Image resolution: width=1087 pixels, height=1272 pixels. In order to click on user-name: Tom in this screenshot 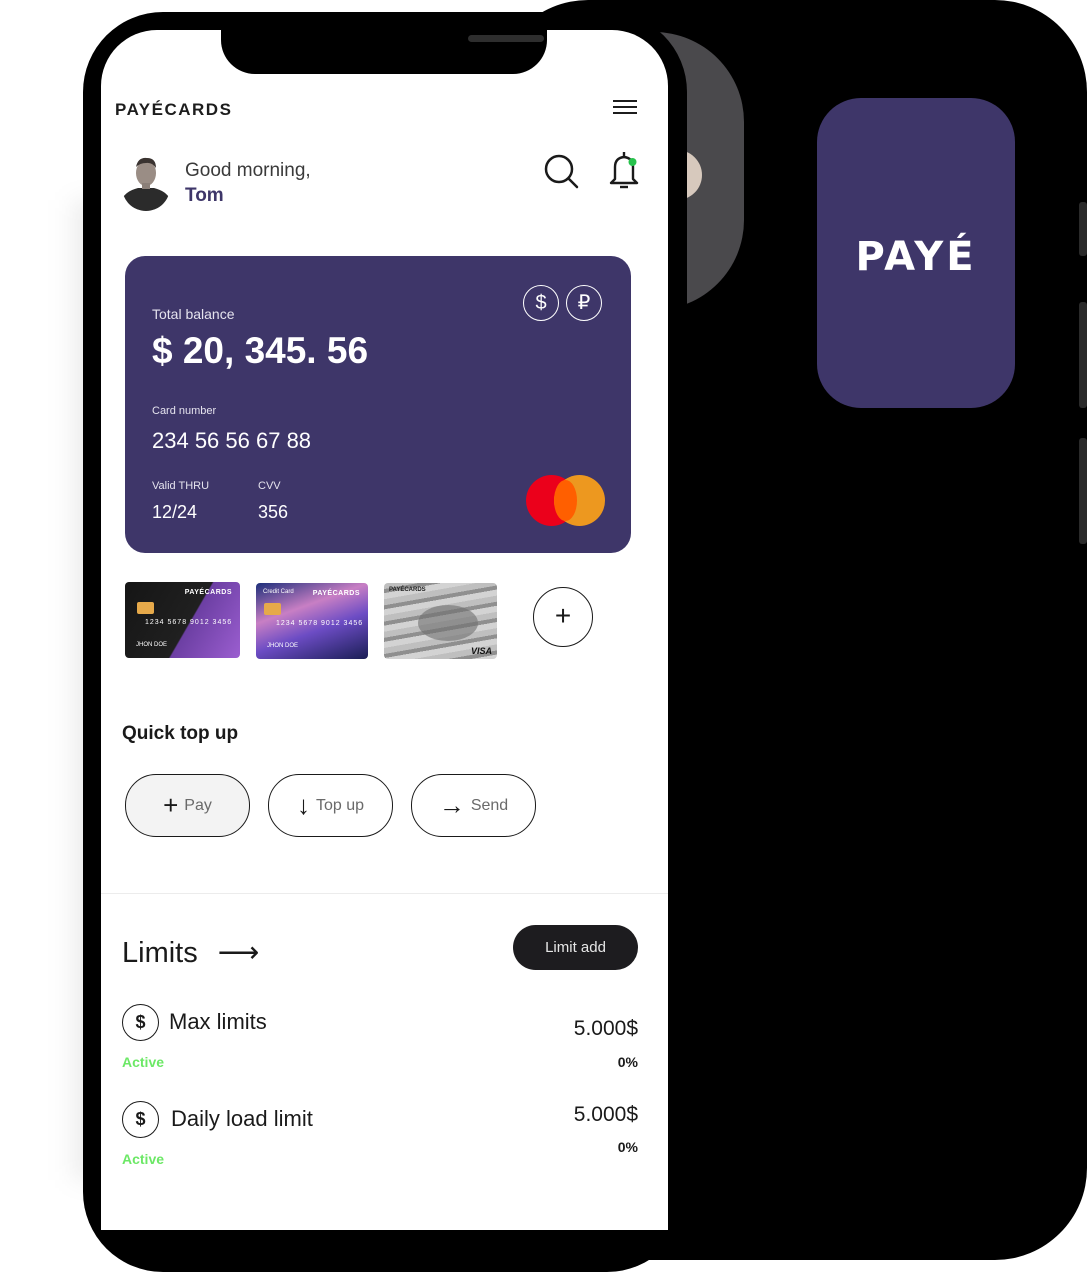, I will do `click(204, 195)`.